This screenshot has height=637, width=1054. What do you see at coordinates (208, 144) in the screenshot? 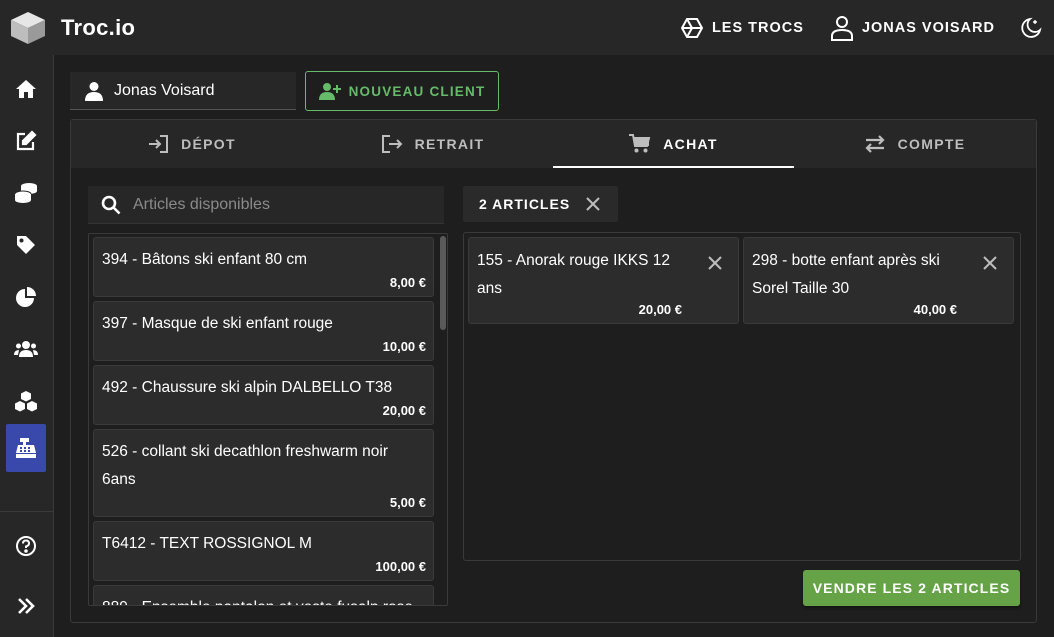
I see `tab-depot-label: DÉPOT` at bounding box center [208, 144].